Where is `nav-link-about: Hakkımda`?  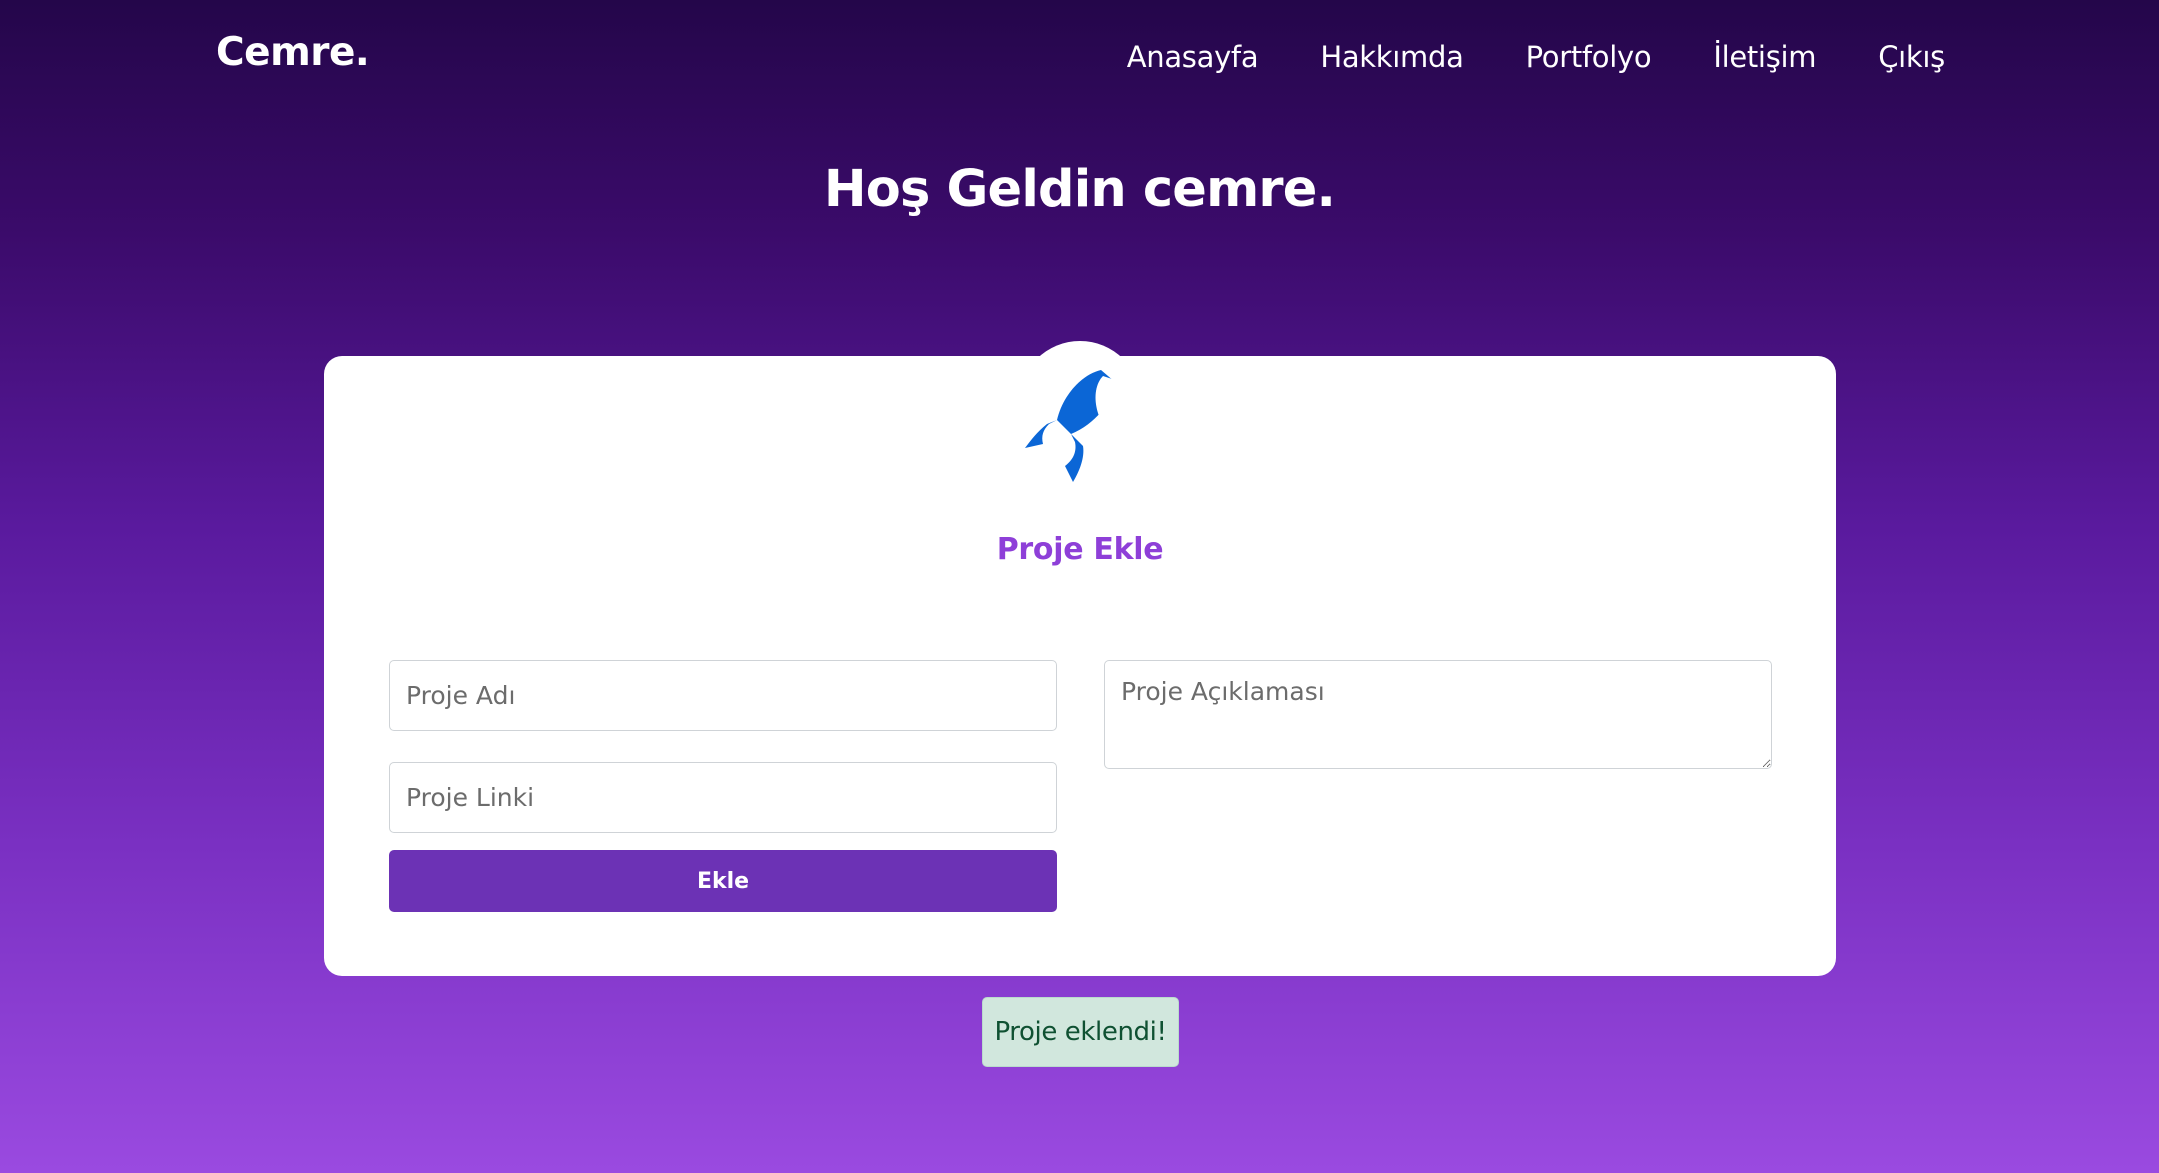
nav-link-about: Hakkımda is located at coordinates (1392, 57).